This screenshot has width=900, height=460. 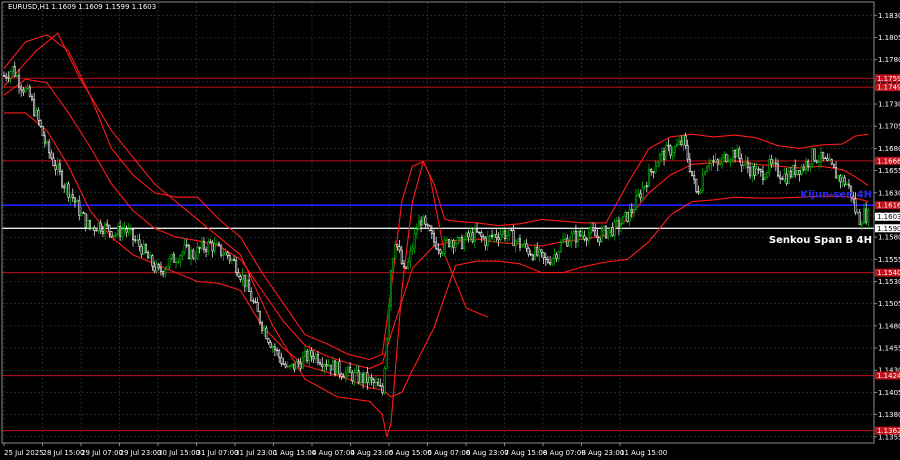 I want to click on x-tick-label: 31 Jul 07:00, so click(x=218, y=453).